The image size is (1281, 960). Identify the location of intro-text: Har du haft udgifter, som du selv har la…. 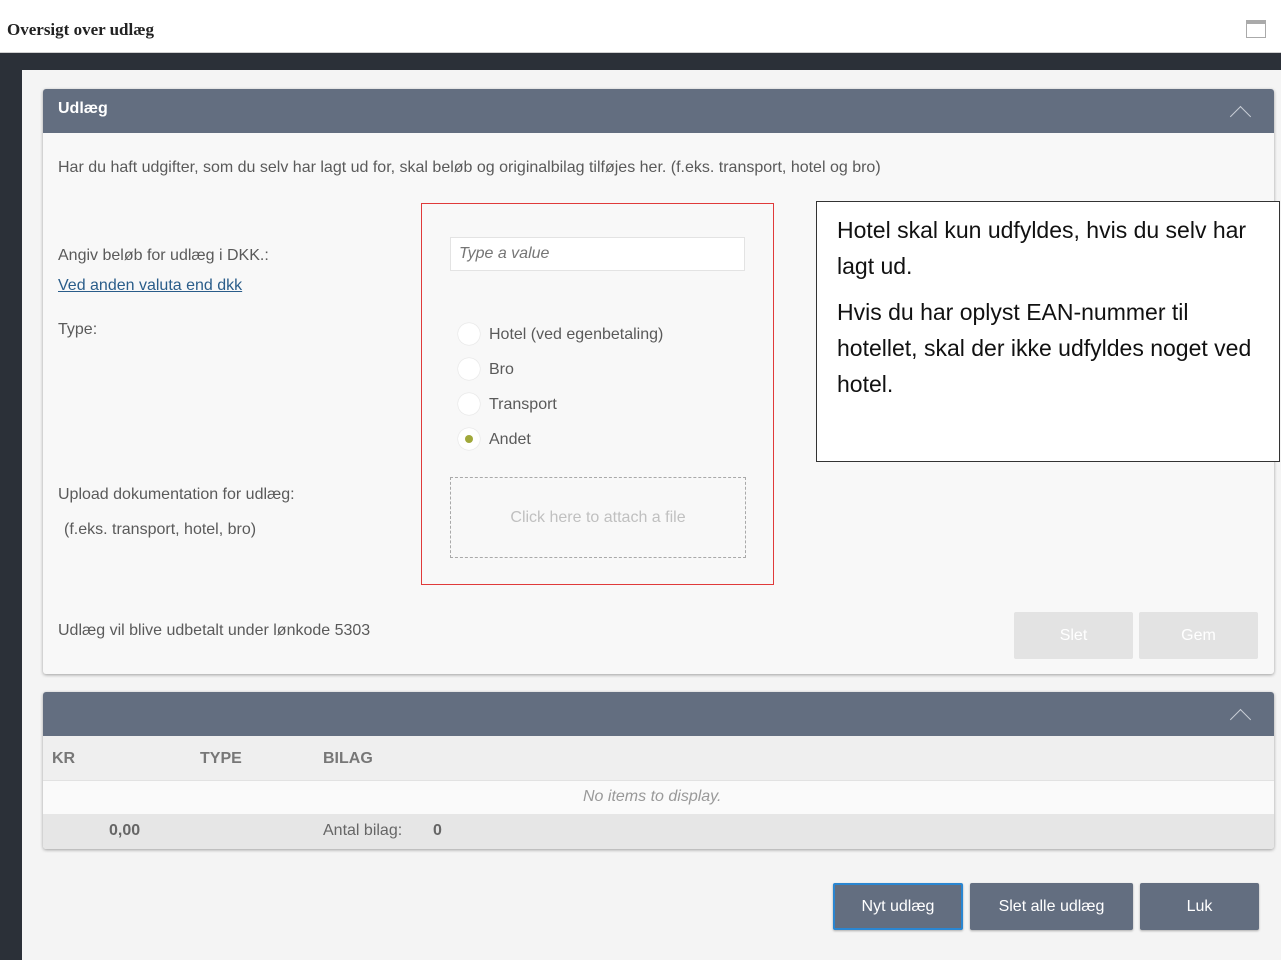
(469, 167).